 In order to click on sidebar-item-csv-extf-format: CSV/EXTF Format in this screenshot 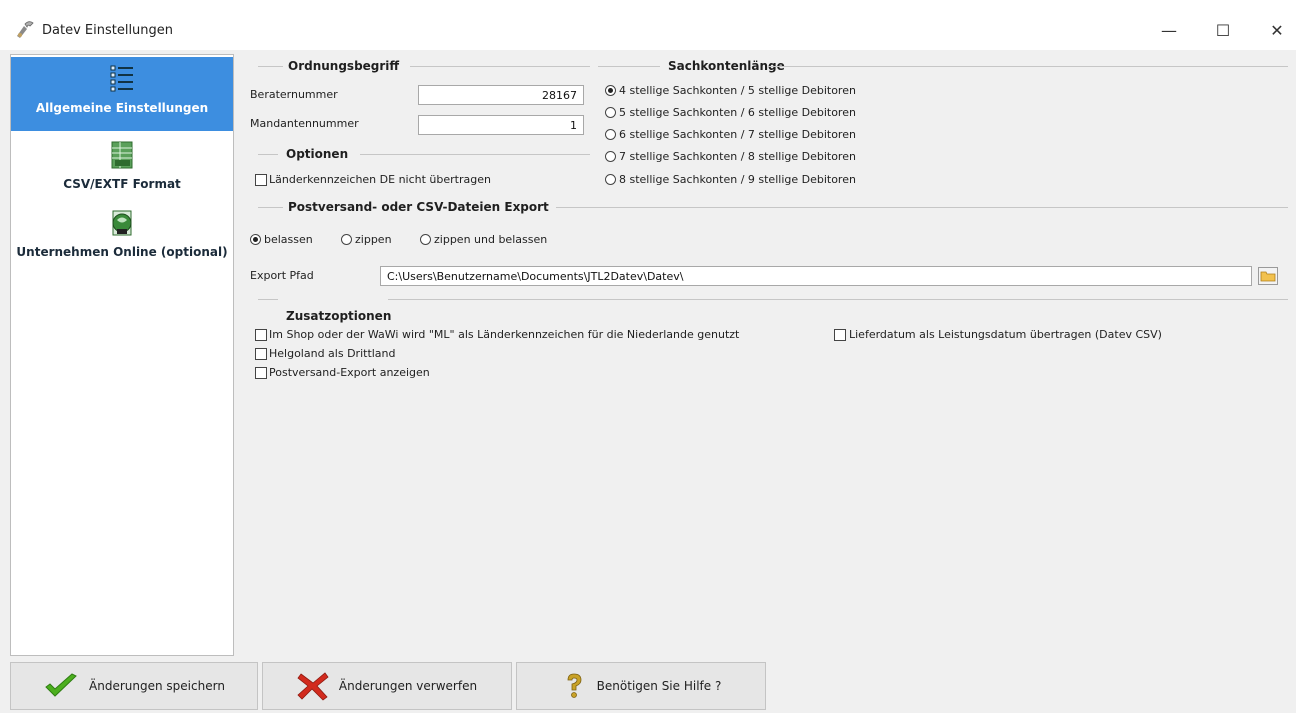, I will do `click(122, 167)`.